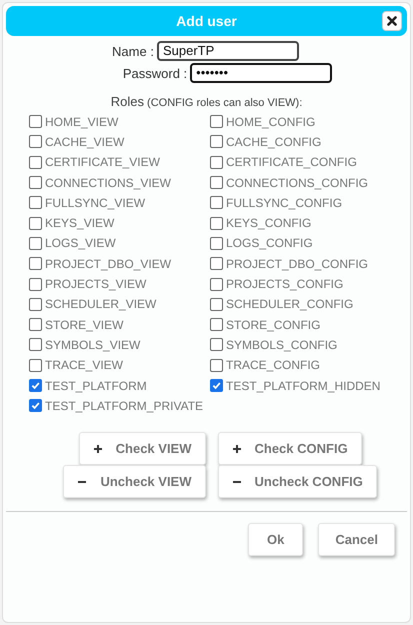 The height and width of the screenshot is (625, 413). Describe the element at coordinates (297, 481) in the screenshot. I see `uncheck-button: Uncheck CONFIG` at that location.